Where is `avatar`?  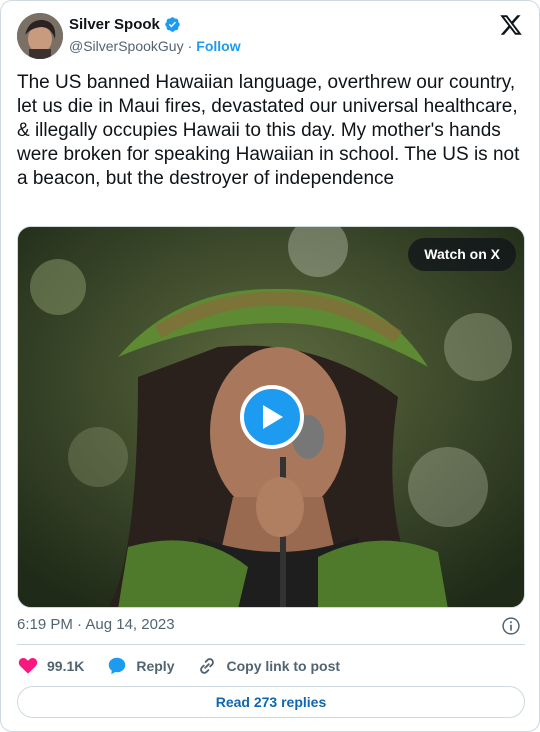
avatar is located at coordinates (40, 36).